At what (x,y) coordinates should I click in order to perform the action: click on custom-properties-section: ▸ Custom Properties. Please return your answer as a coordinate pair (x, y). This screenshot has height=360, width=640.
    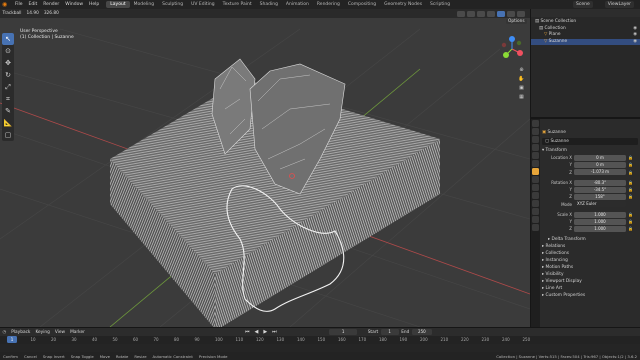
    Looking at the image, I should click on (590, 295).